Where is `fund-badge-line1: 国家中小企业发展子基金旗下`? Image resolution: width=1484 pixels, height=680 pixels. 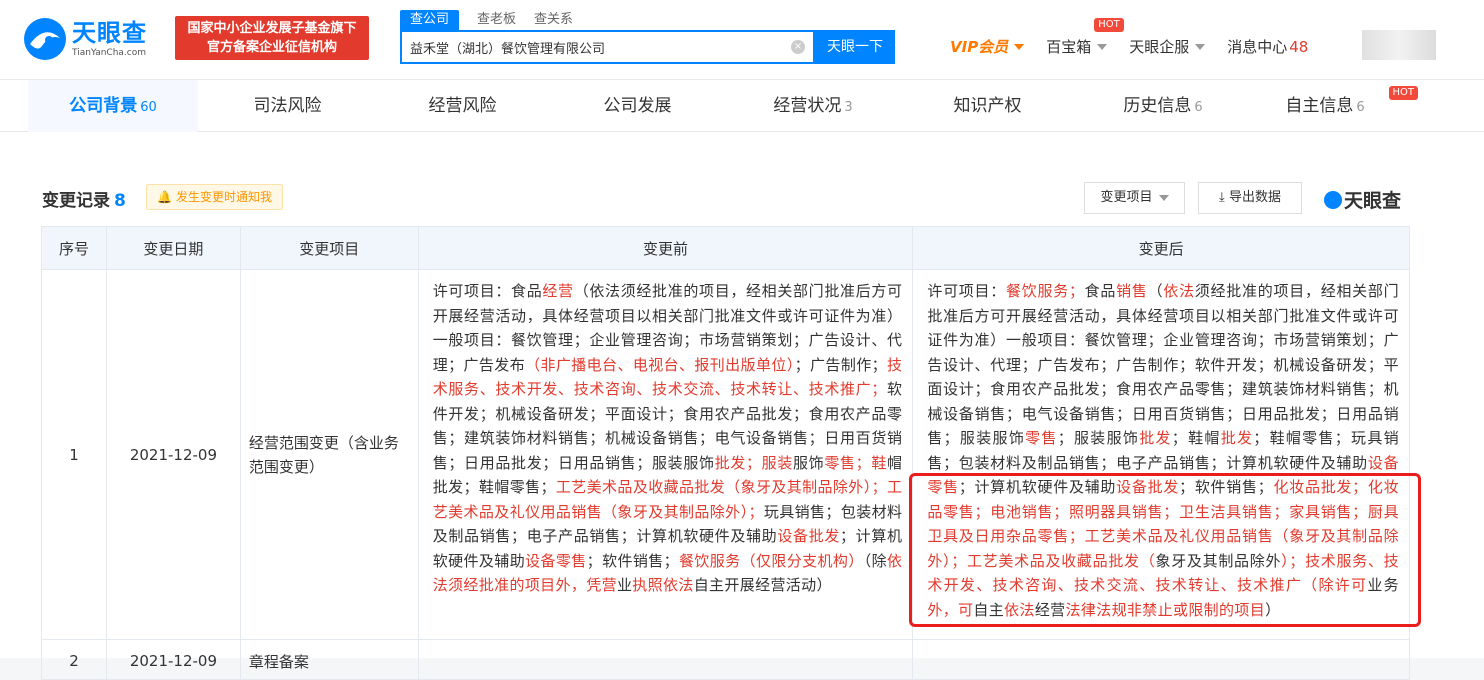
fund-badge-line1: 国家中小企业发展子基金旗下 is located at coordinates (272, 28).